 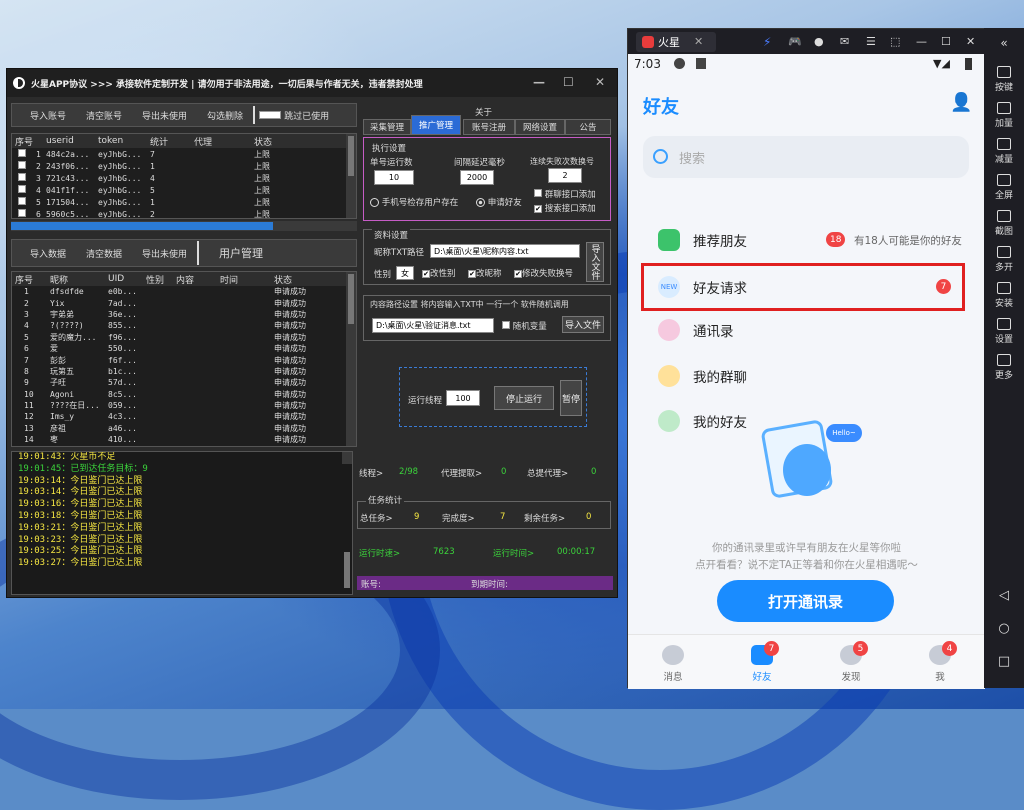 What do you see at coordinates (164, 253) in the screenshot?
I see `export-unused-data-button: 导出未使用` at bounding box center [164, 253].